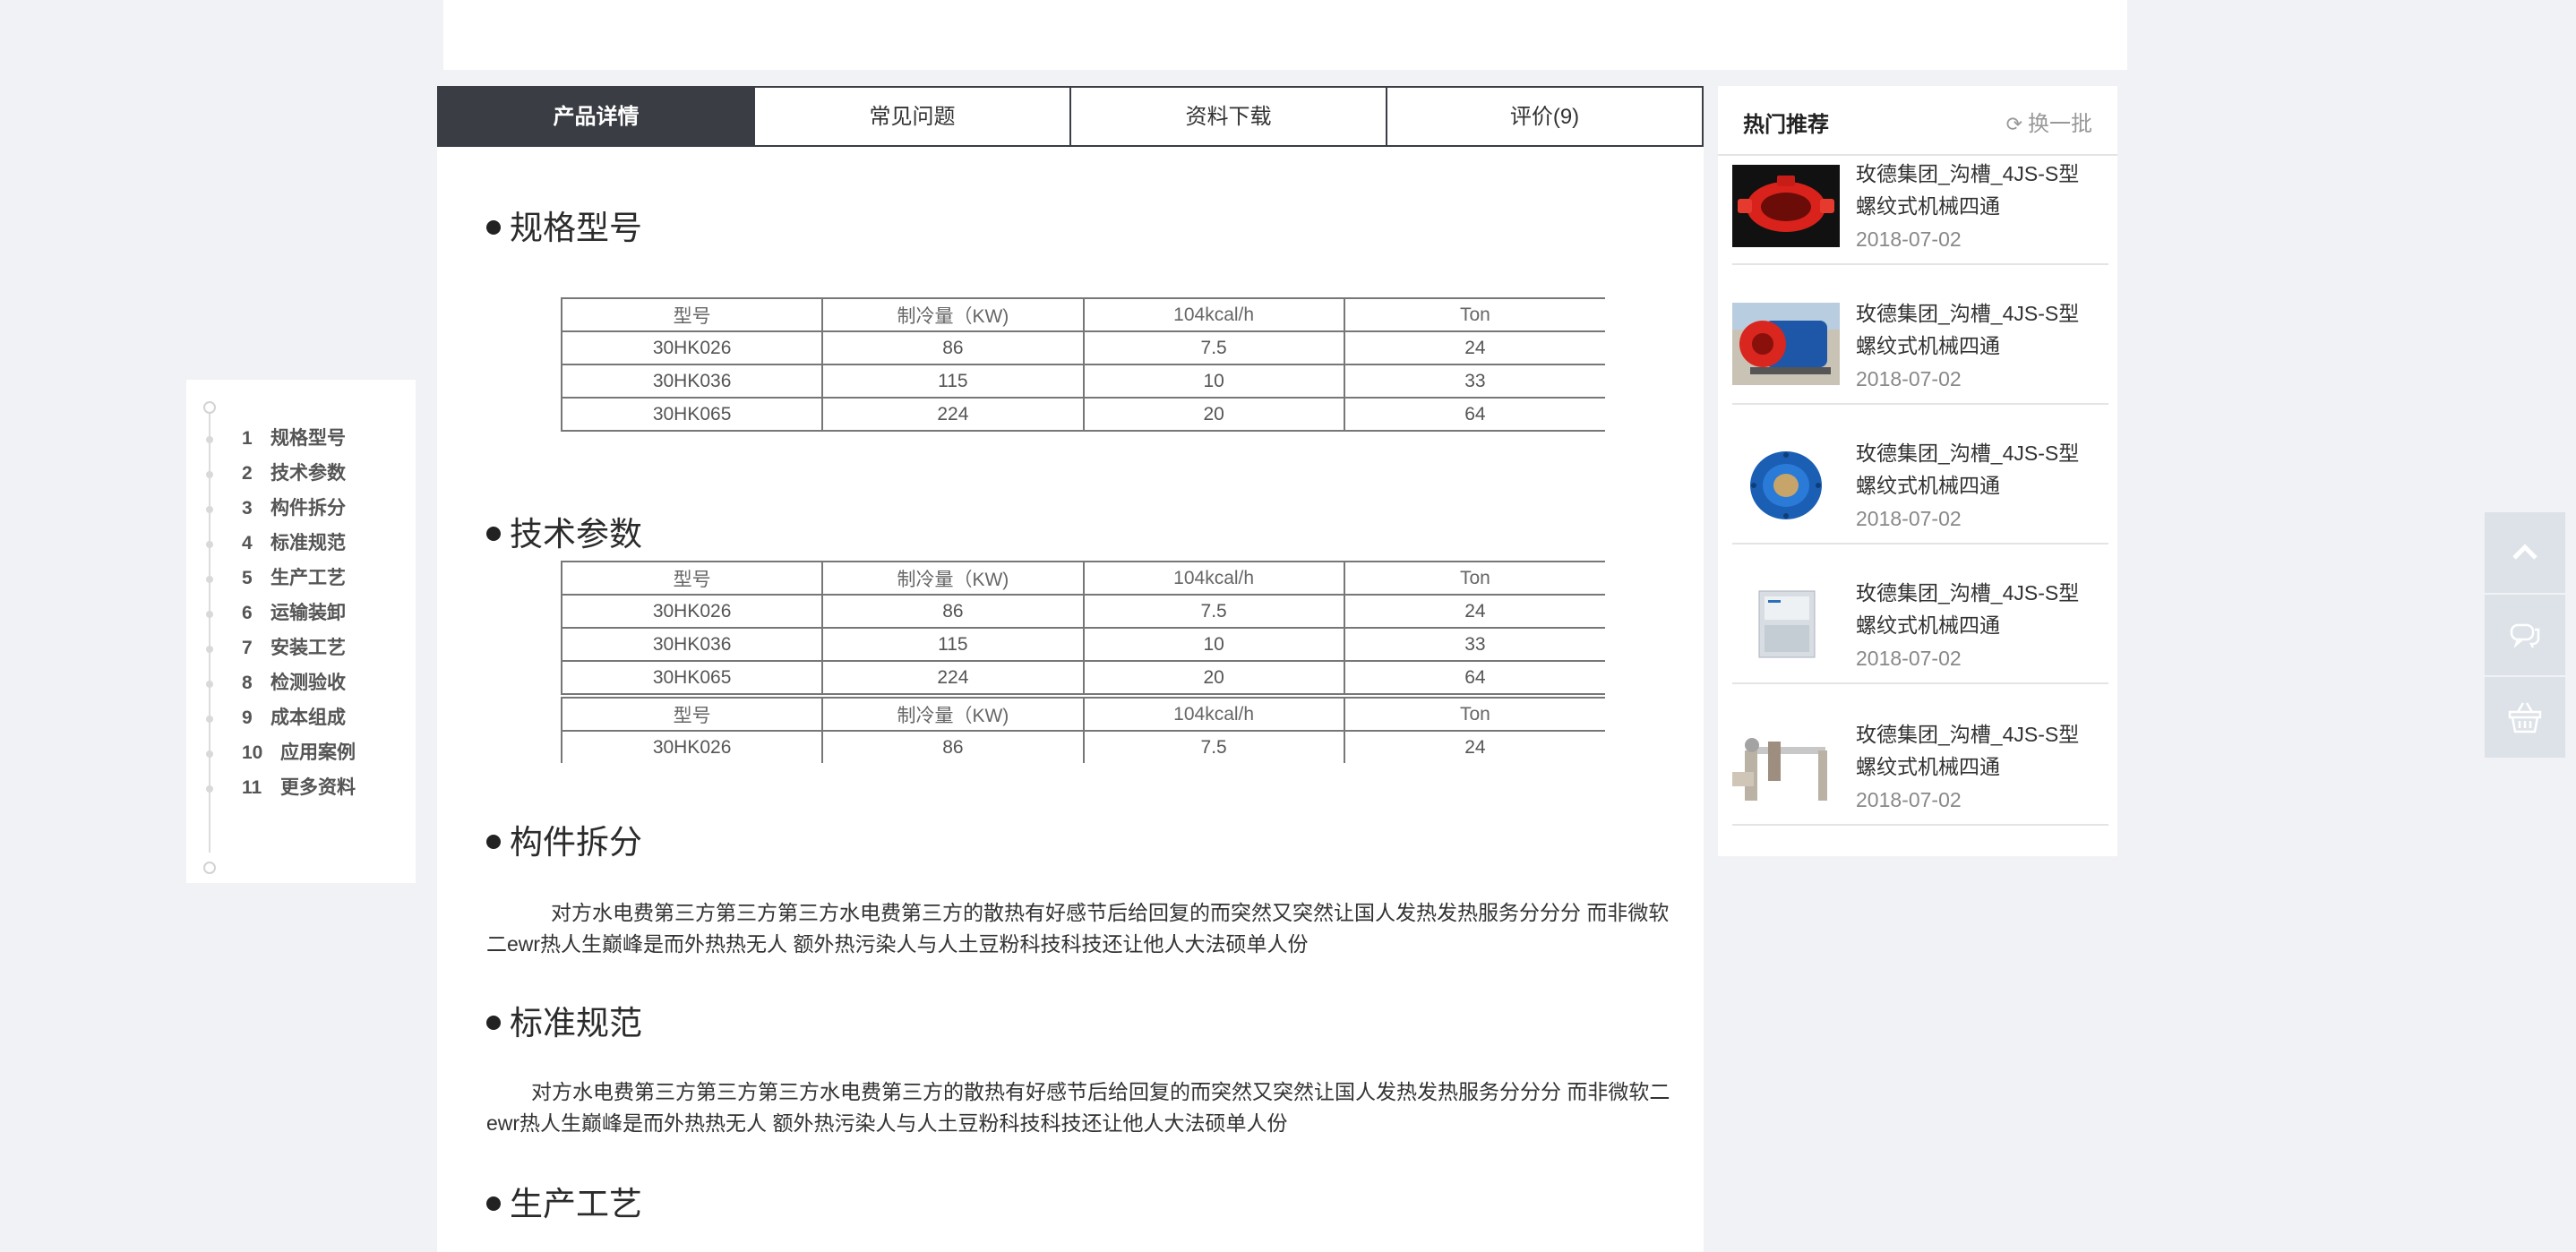  What do you see at coordinates (301, 682) in the screenshot?
I see `sidenav-item: 8 检测验收` at bounding box center [301, 682].